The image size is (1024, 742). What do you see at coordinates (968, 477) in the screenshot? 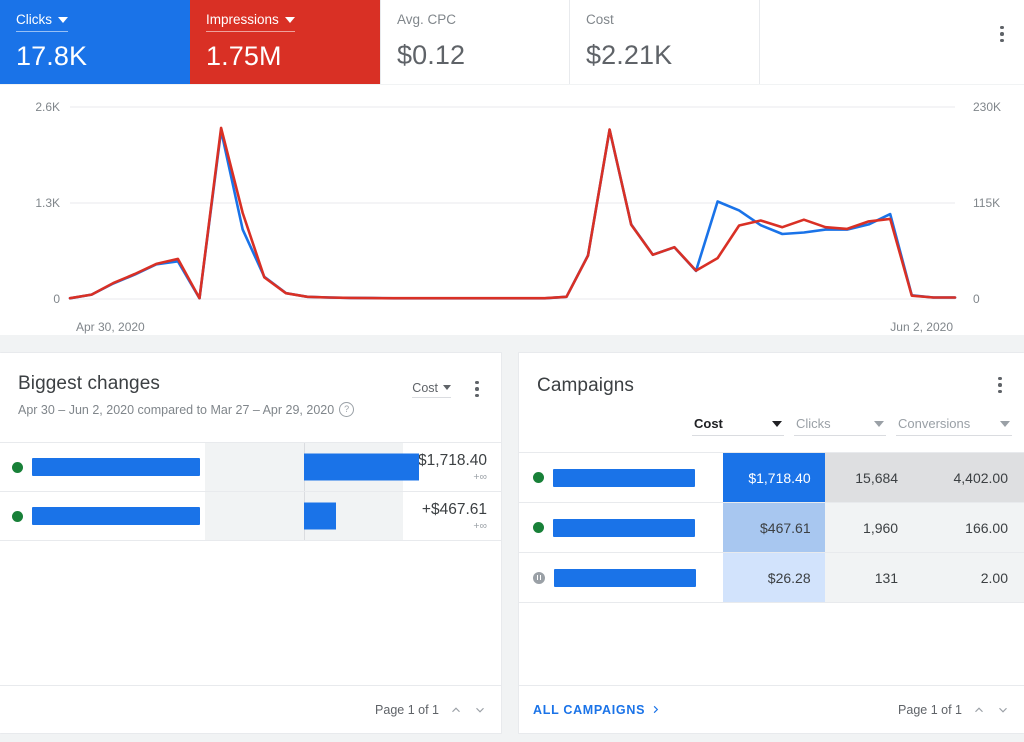
I see `campaign-conversions-cell: 4,402.00` at bounding box center [968, 477].